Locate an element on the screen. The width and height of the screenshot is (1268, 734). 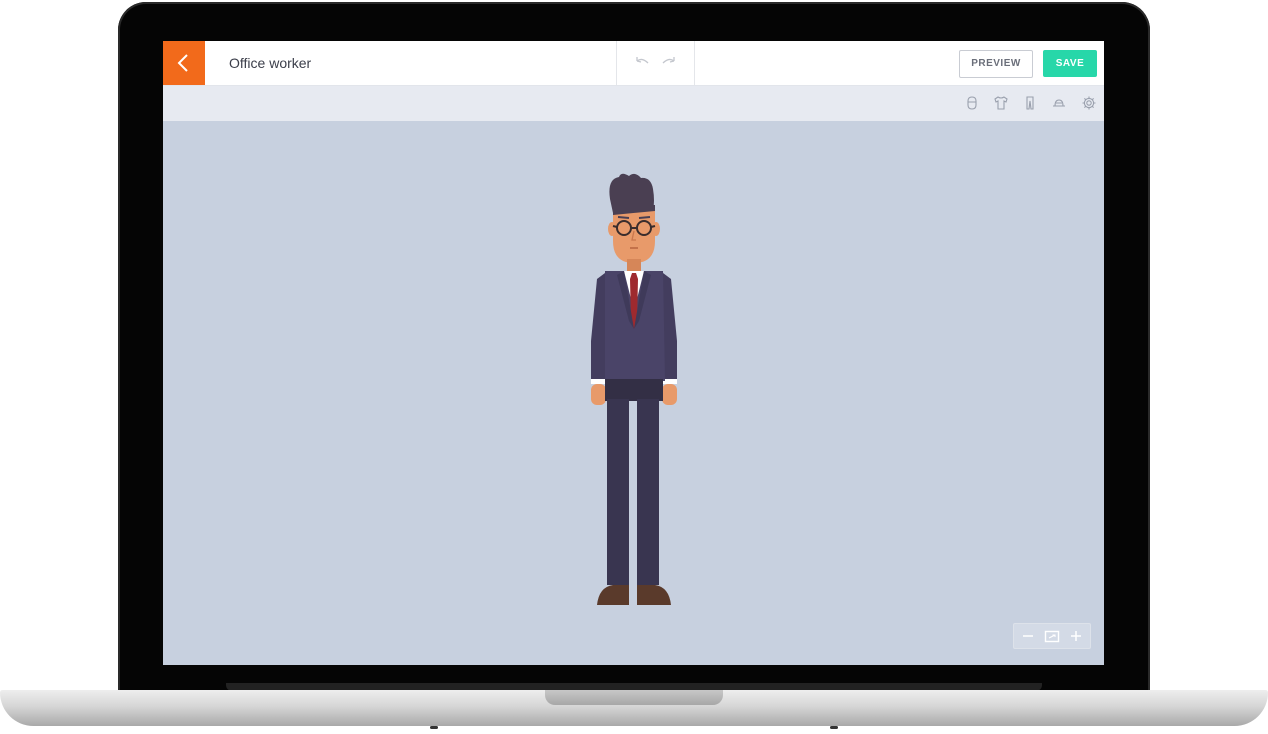
plus-icon is located at coordinates (1076, 636).